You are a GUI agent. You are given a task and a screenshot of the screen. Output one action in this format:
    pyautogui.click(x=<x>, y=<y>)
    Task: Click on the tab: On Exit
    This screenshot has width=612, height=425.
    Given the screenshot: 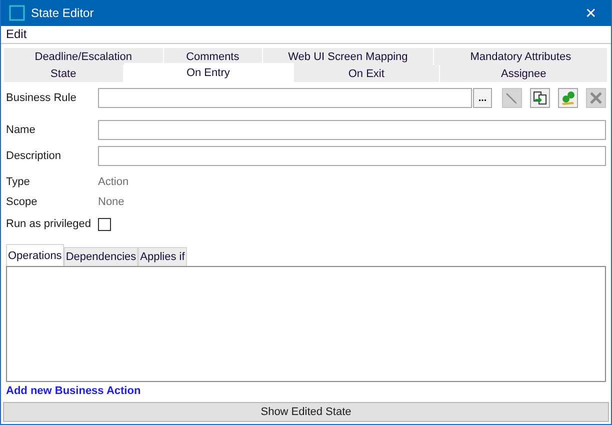 What is the action you would take?
    pyautogui.click(x=367, y=73)
    